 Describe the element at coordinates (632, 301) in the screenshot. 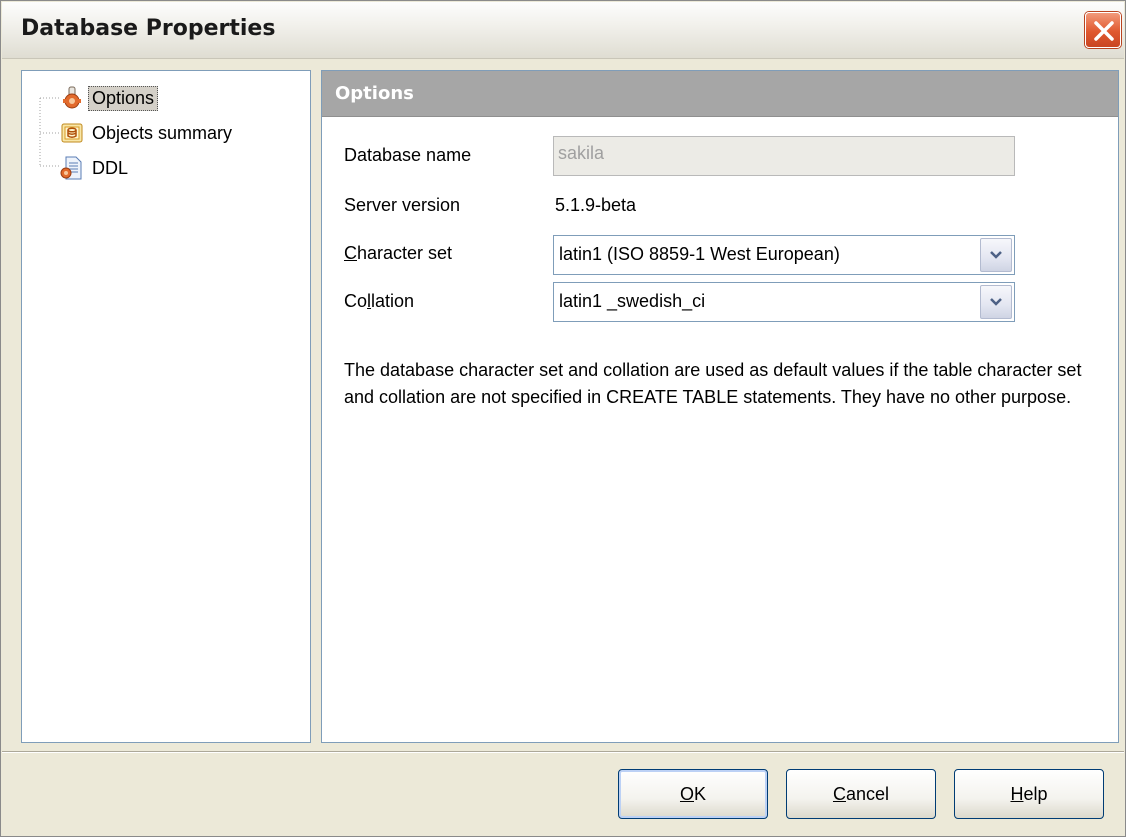

I see `collation-selected: latin1 _swedish_ci` at that location.